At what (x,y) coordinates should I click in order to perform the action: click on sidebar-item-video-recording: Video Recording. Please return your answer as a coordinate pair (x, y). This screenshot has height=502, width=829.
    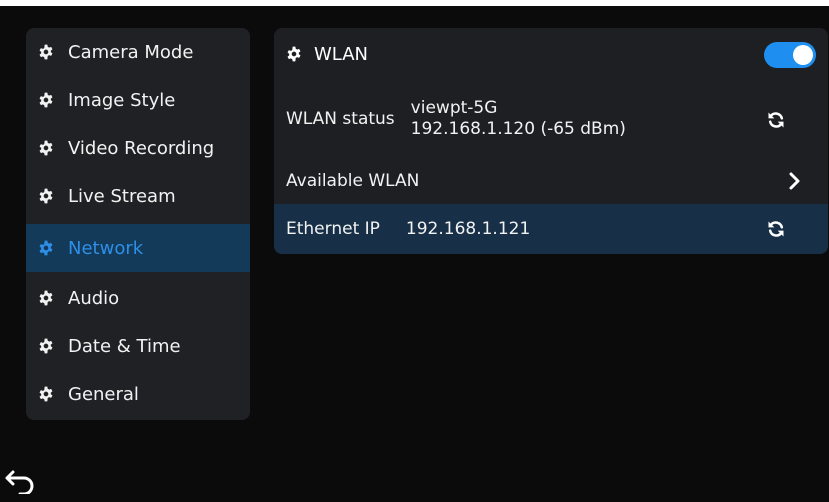
    Looking at the image, I should click on (138, 148).